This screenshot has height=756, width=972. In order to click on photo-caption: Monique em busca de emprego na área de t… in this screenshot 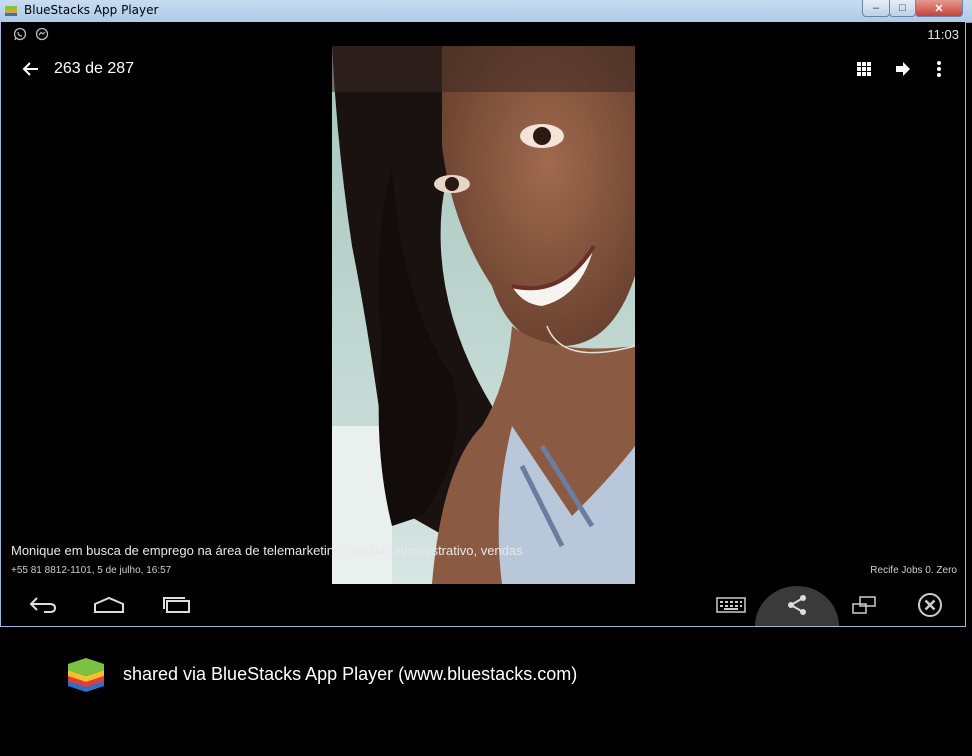, I will do `click(267, 550)`.